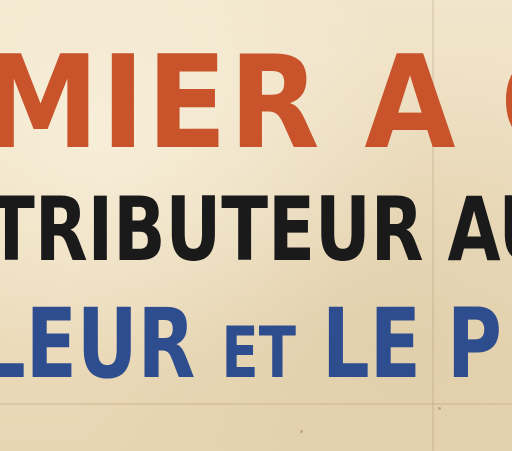  What do you see at coordinates (412, 344) in the screenshot?
I see `tagline-word-3: LE P` at bounding box center [412, 344].